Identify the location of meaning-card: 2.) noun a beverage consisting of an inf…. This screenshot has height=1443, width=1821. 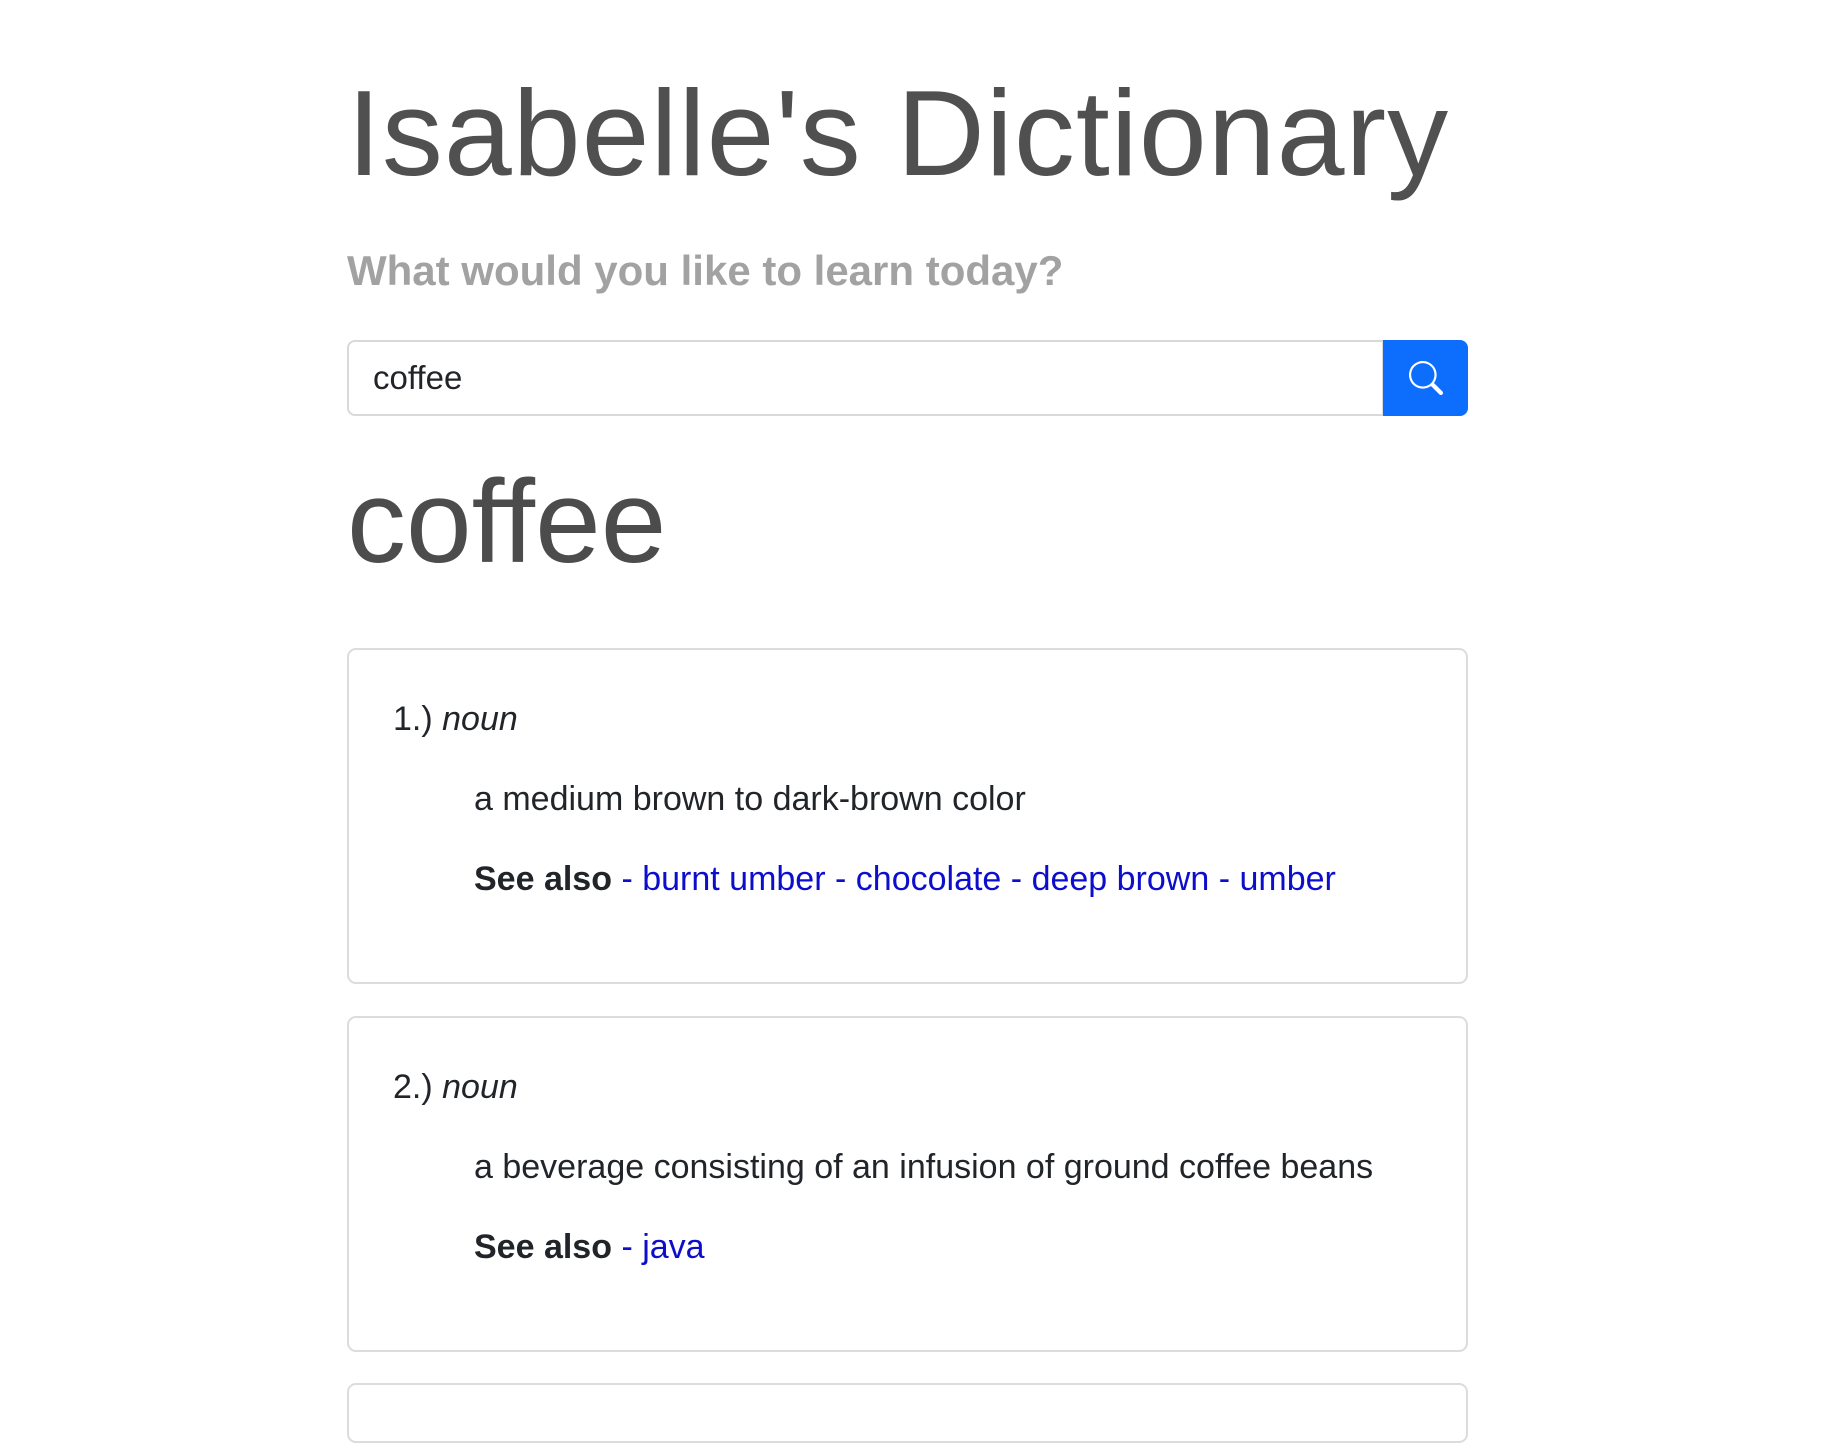
(907, 1184).